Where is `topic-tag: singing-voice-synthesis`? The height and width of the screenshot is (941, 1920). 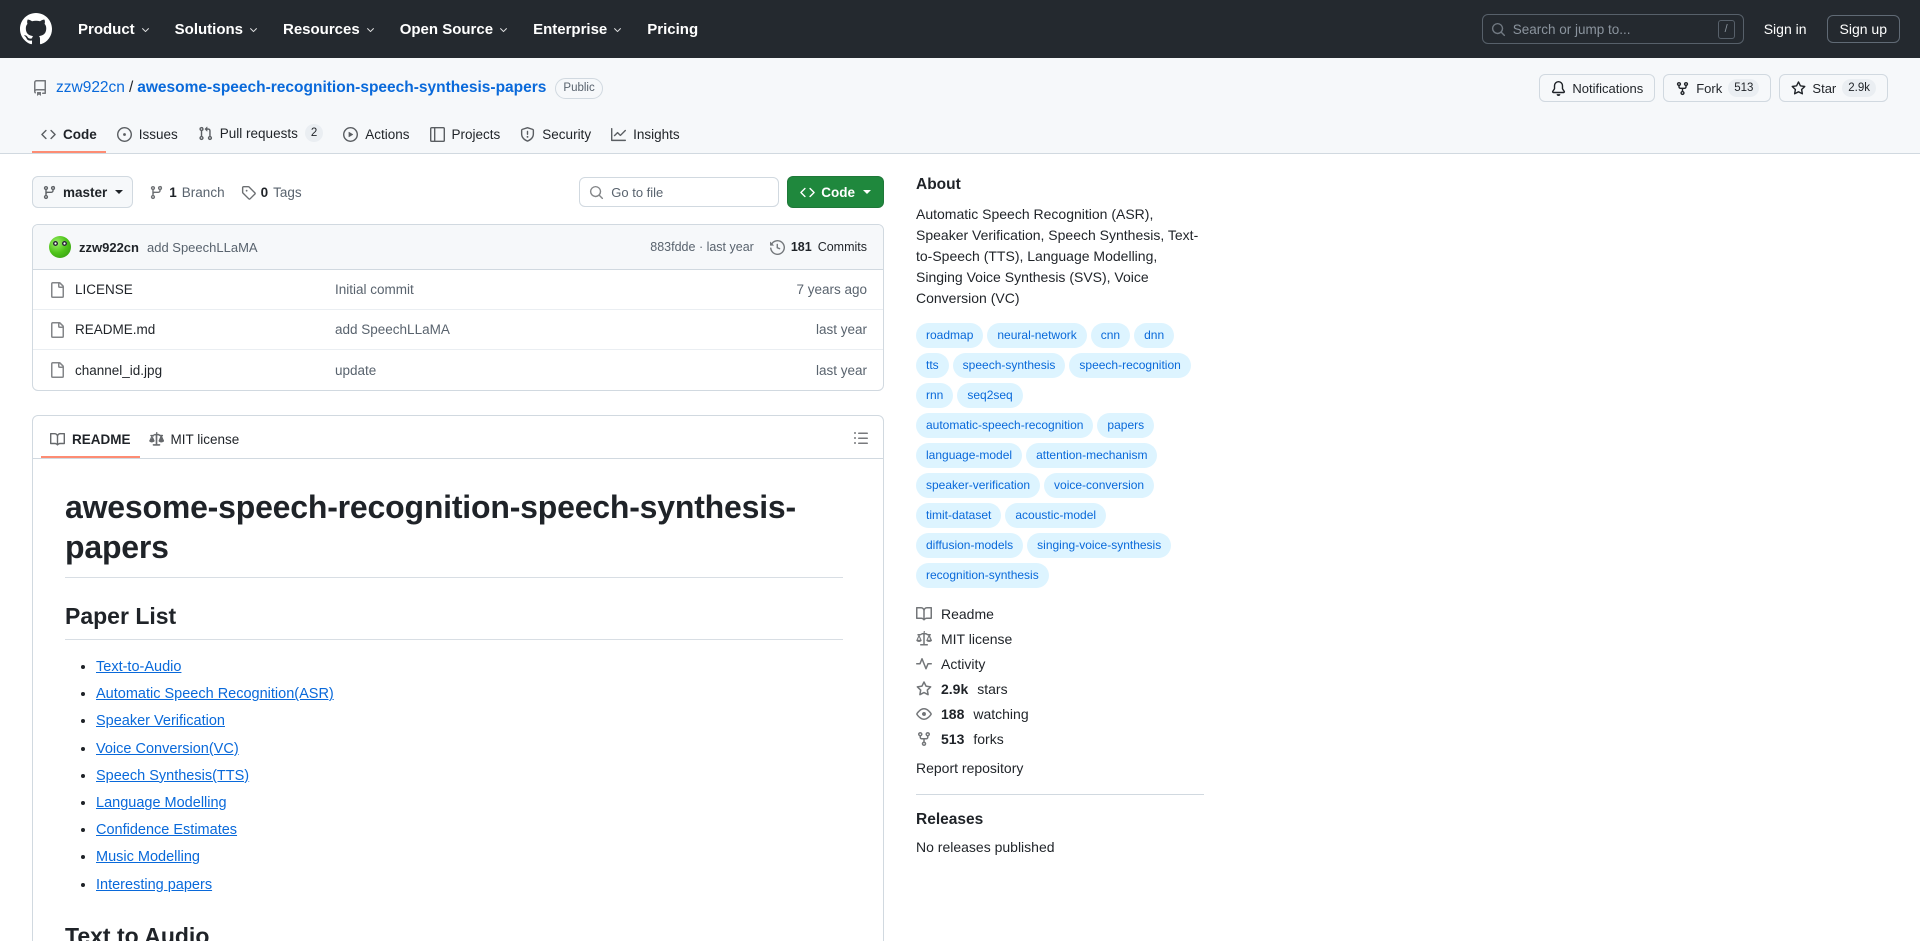 topic-tag: singing-voice-synthesis is located at coordinates (1099, 545).